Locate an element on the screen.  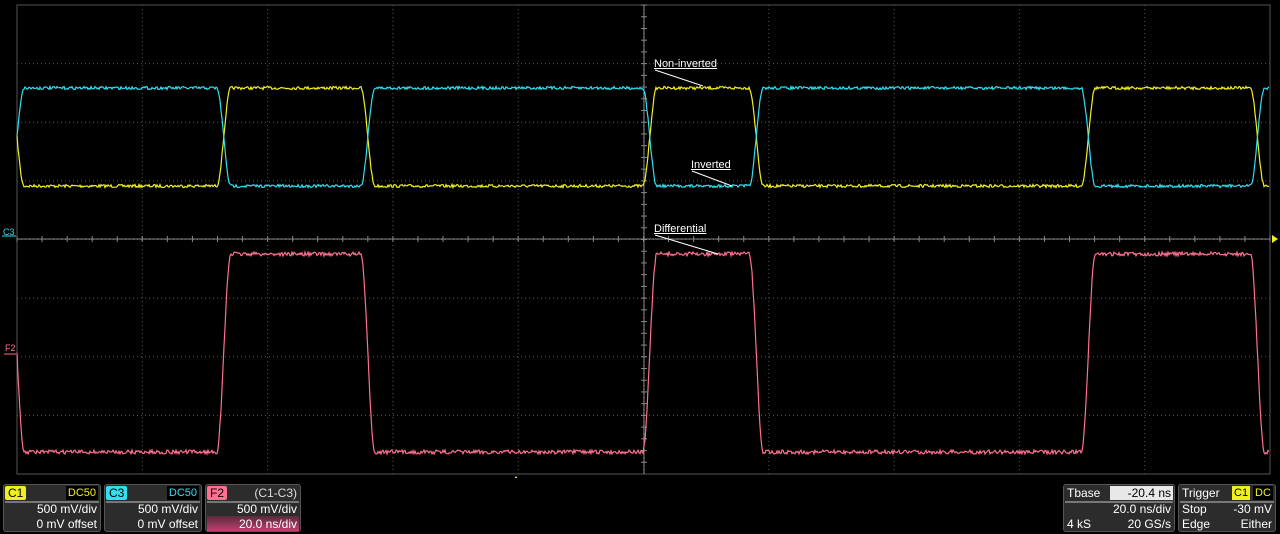
channel-c3-tag: C3 is located at coordinates (117, 493).